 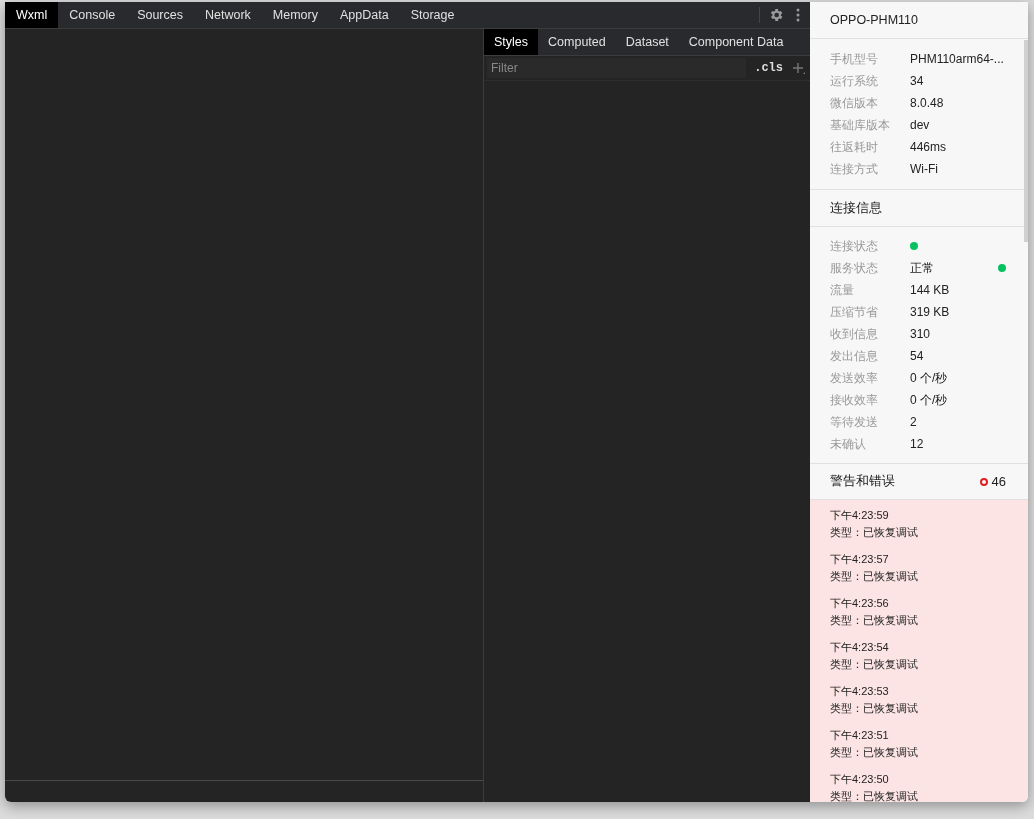 I want to click on tab: Styles, so click(x=511, y=42).